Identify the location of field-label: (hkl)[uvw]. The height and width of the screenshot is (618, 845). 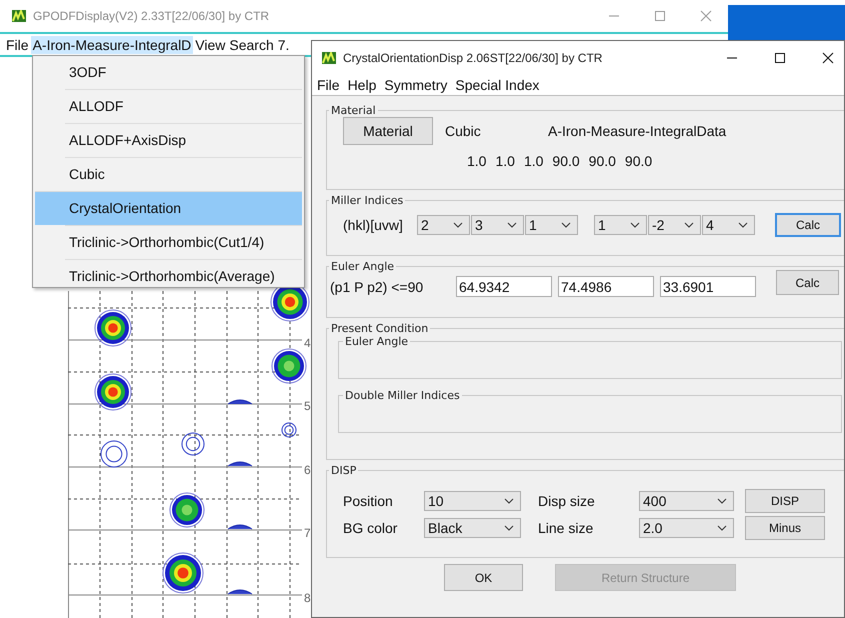
(373, 225).